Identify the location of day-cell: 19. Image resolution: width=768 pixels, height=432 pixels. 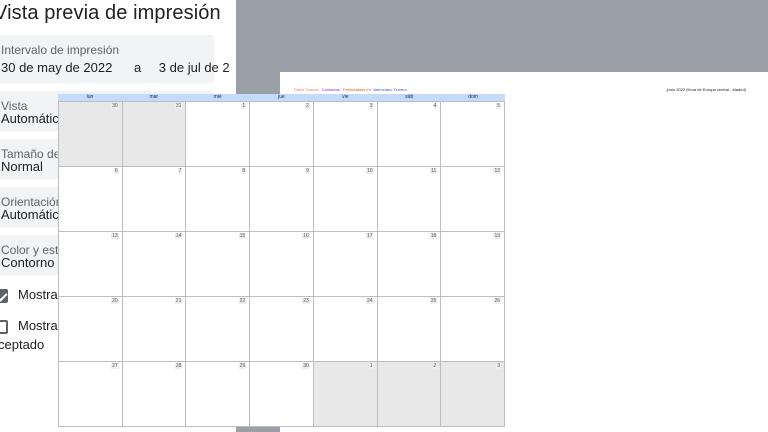
(473, 264).